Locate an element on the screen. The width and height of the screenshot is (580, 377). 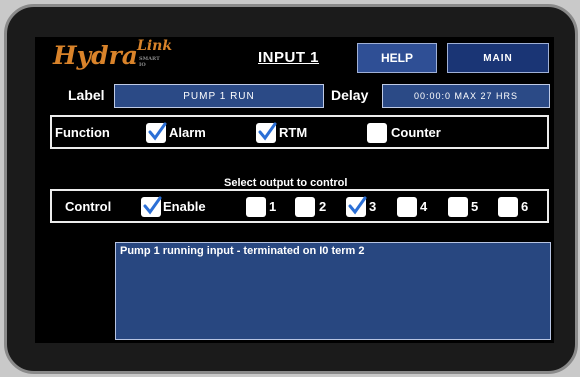
delay-field: 00:00:0 MAX 27 HRS is located at coordinates (466, 96).